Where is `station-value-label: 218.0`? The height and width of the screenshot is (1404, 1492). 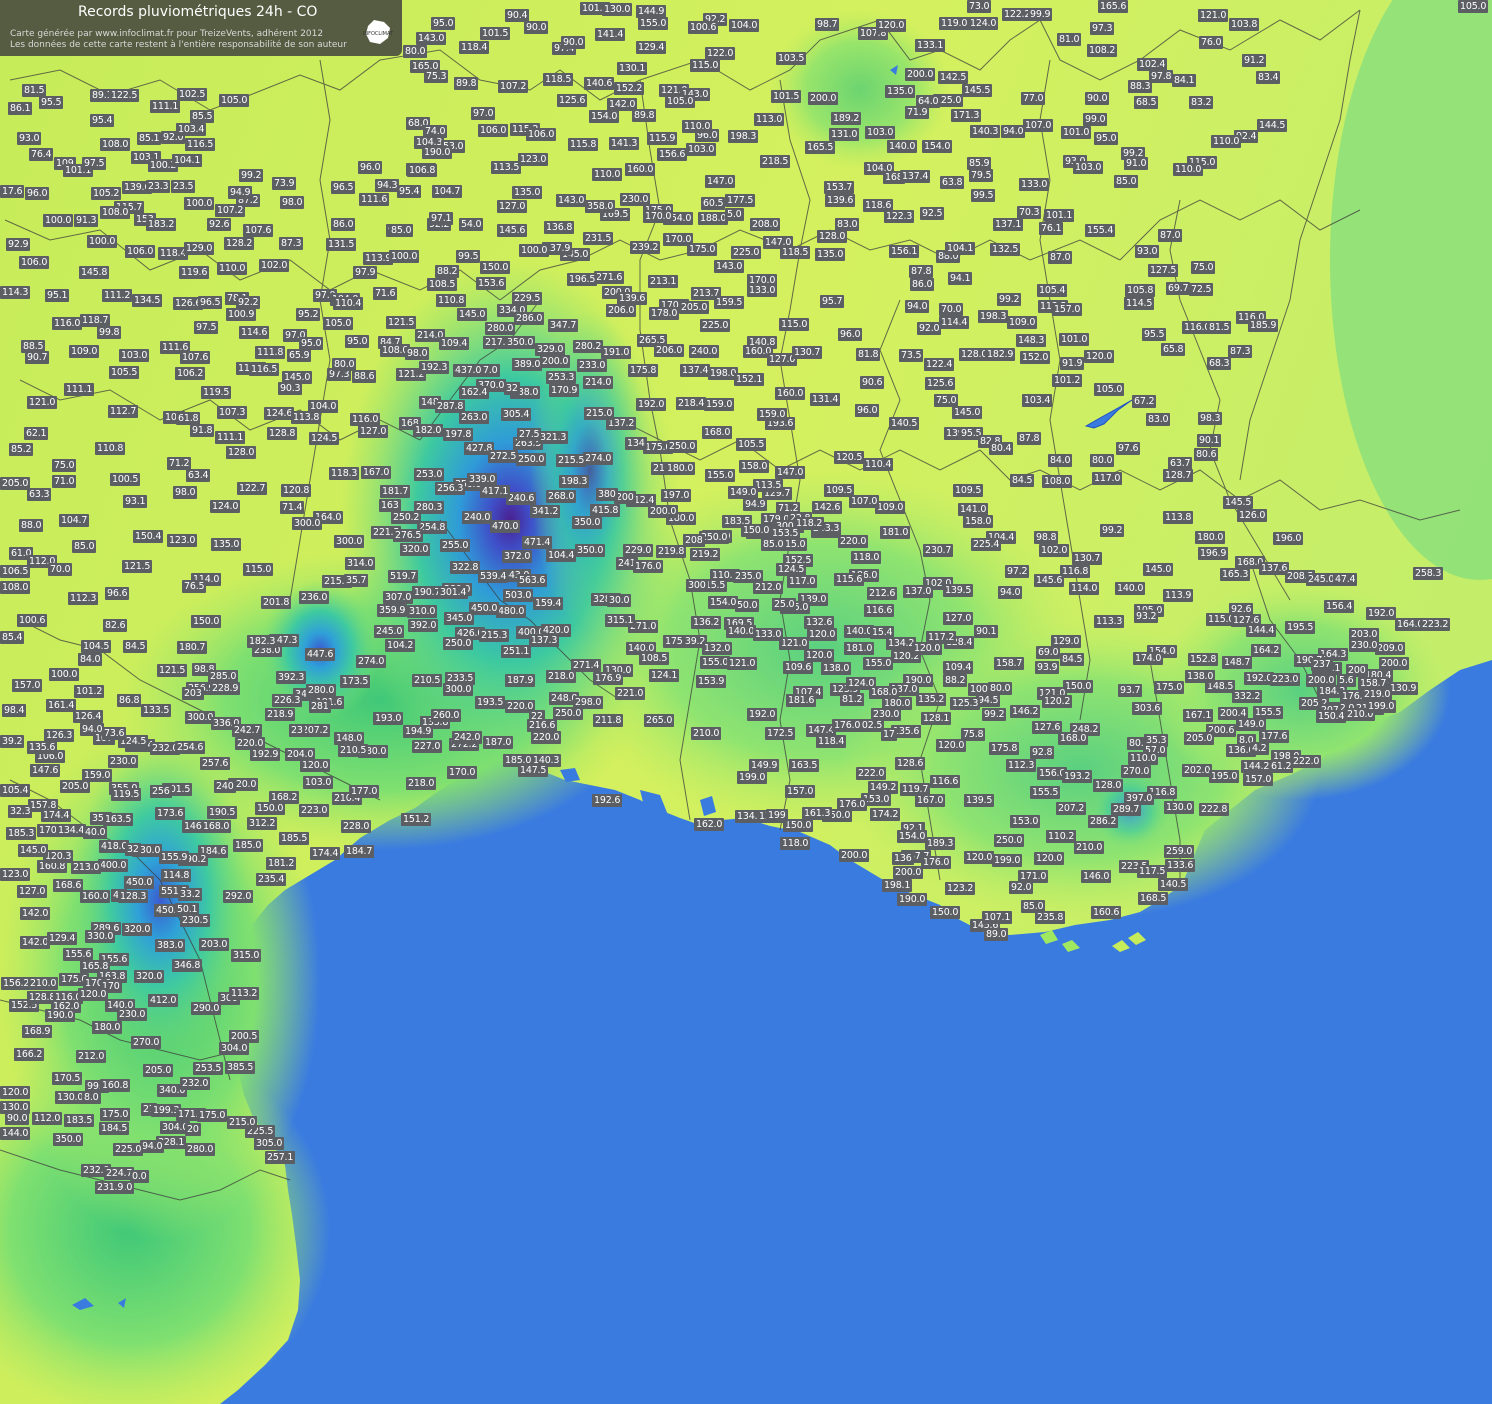 station-value-label: 218.0 is located at coordinates (421, 783).